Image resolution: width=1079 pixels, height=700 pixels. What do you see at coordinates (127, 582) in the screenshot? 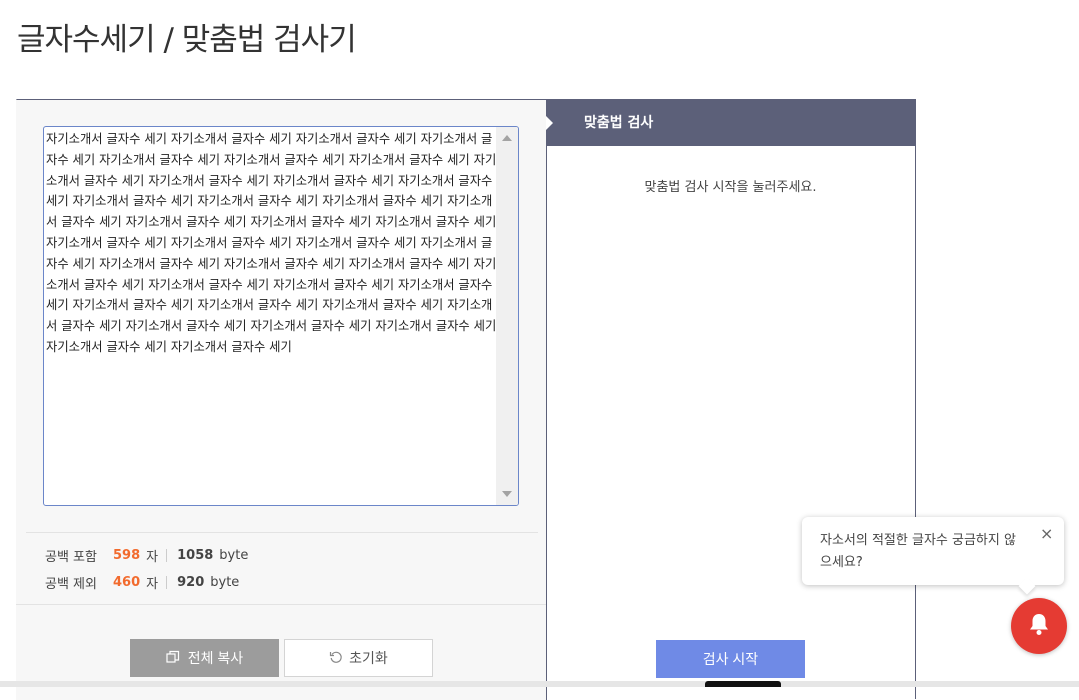
I see `char-count: 460` at bounding box center [127, 582].